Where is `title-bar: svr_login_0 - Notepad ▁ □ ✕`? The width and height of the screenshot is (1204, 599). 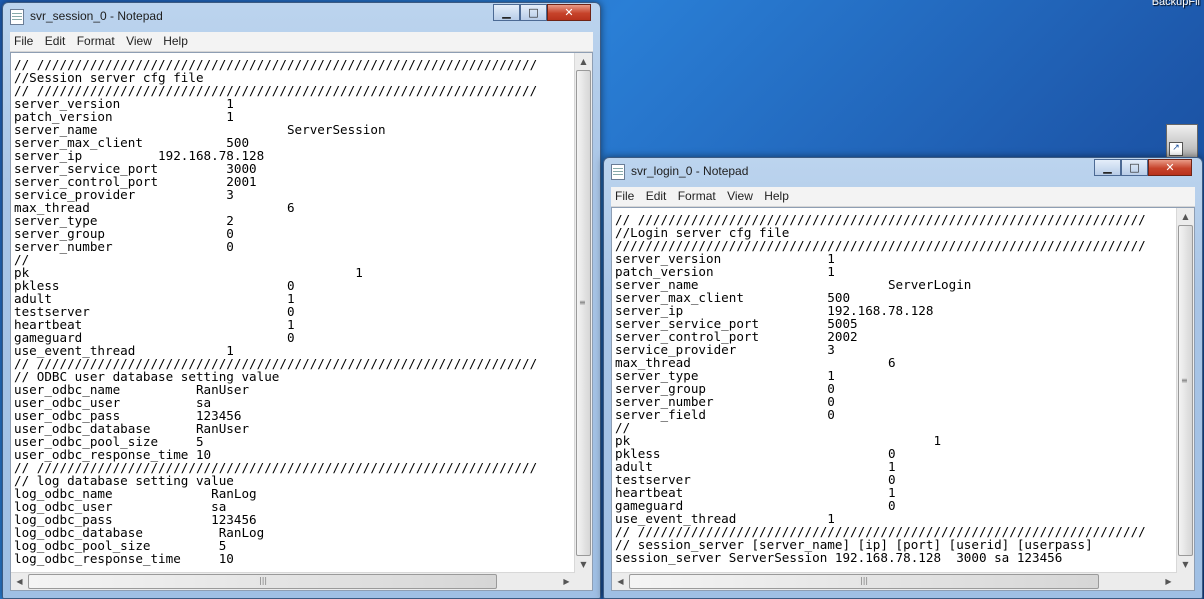 title-bar: svr_login_0 - Notepad ▁ □ ✕ is located at coordinates (903, 172).